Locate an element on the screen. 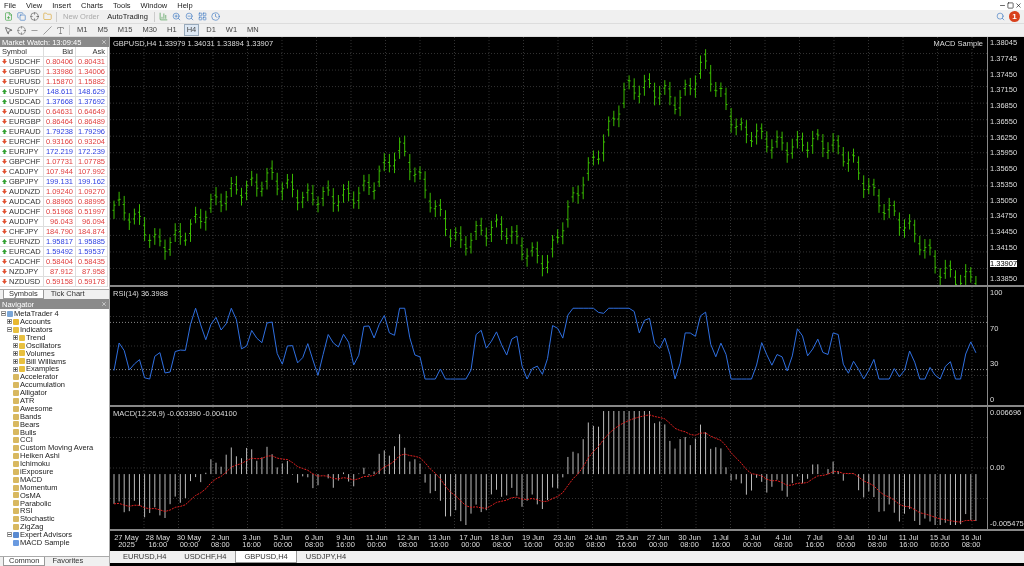  zoom-in-icon is located at coordinates (176, 16).